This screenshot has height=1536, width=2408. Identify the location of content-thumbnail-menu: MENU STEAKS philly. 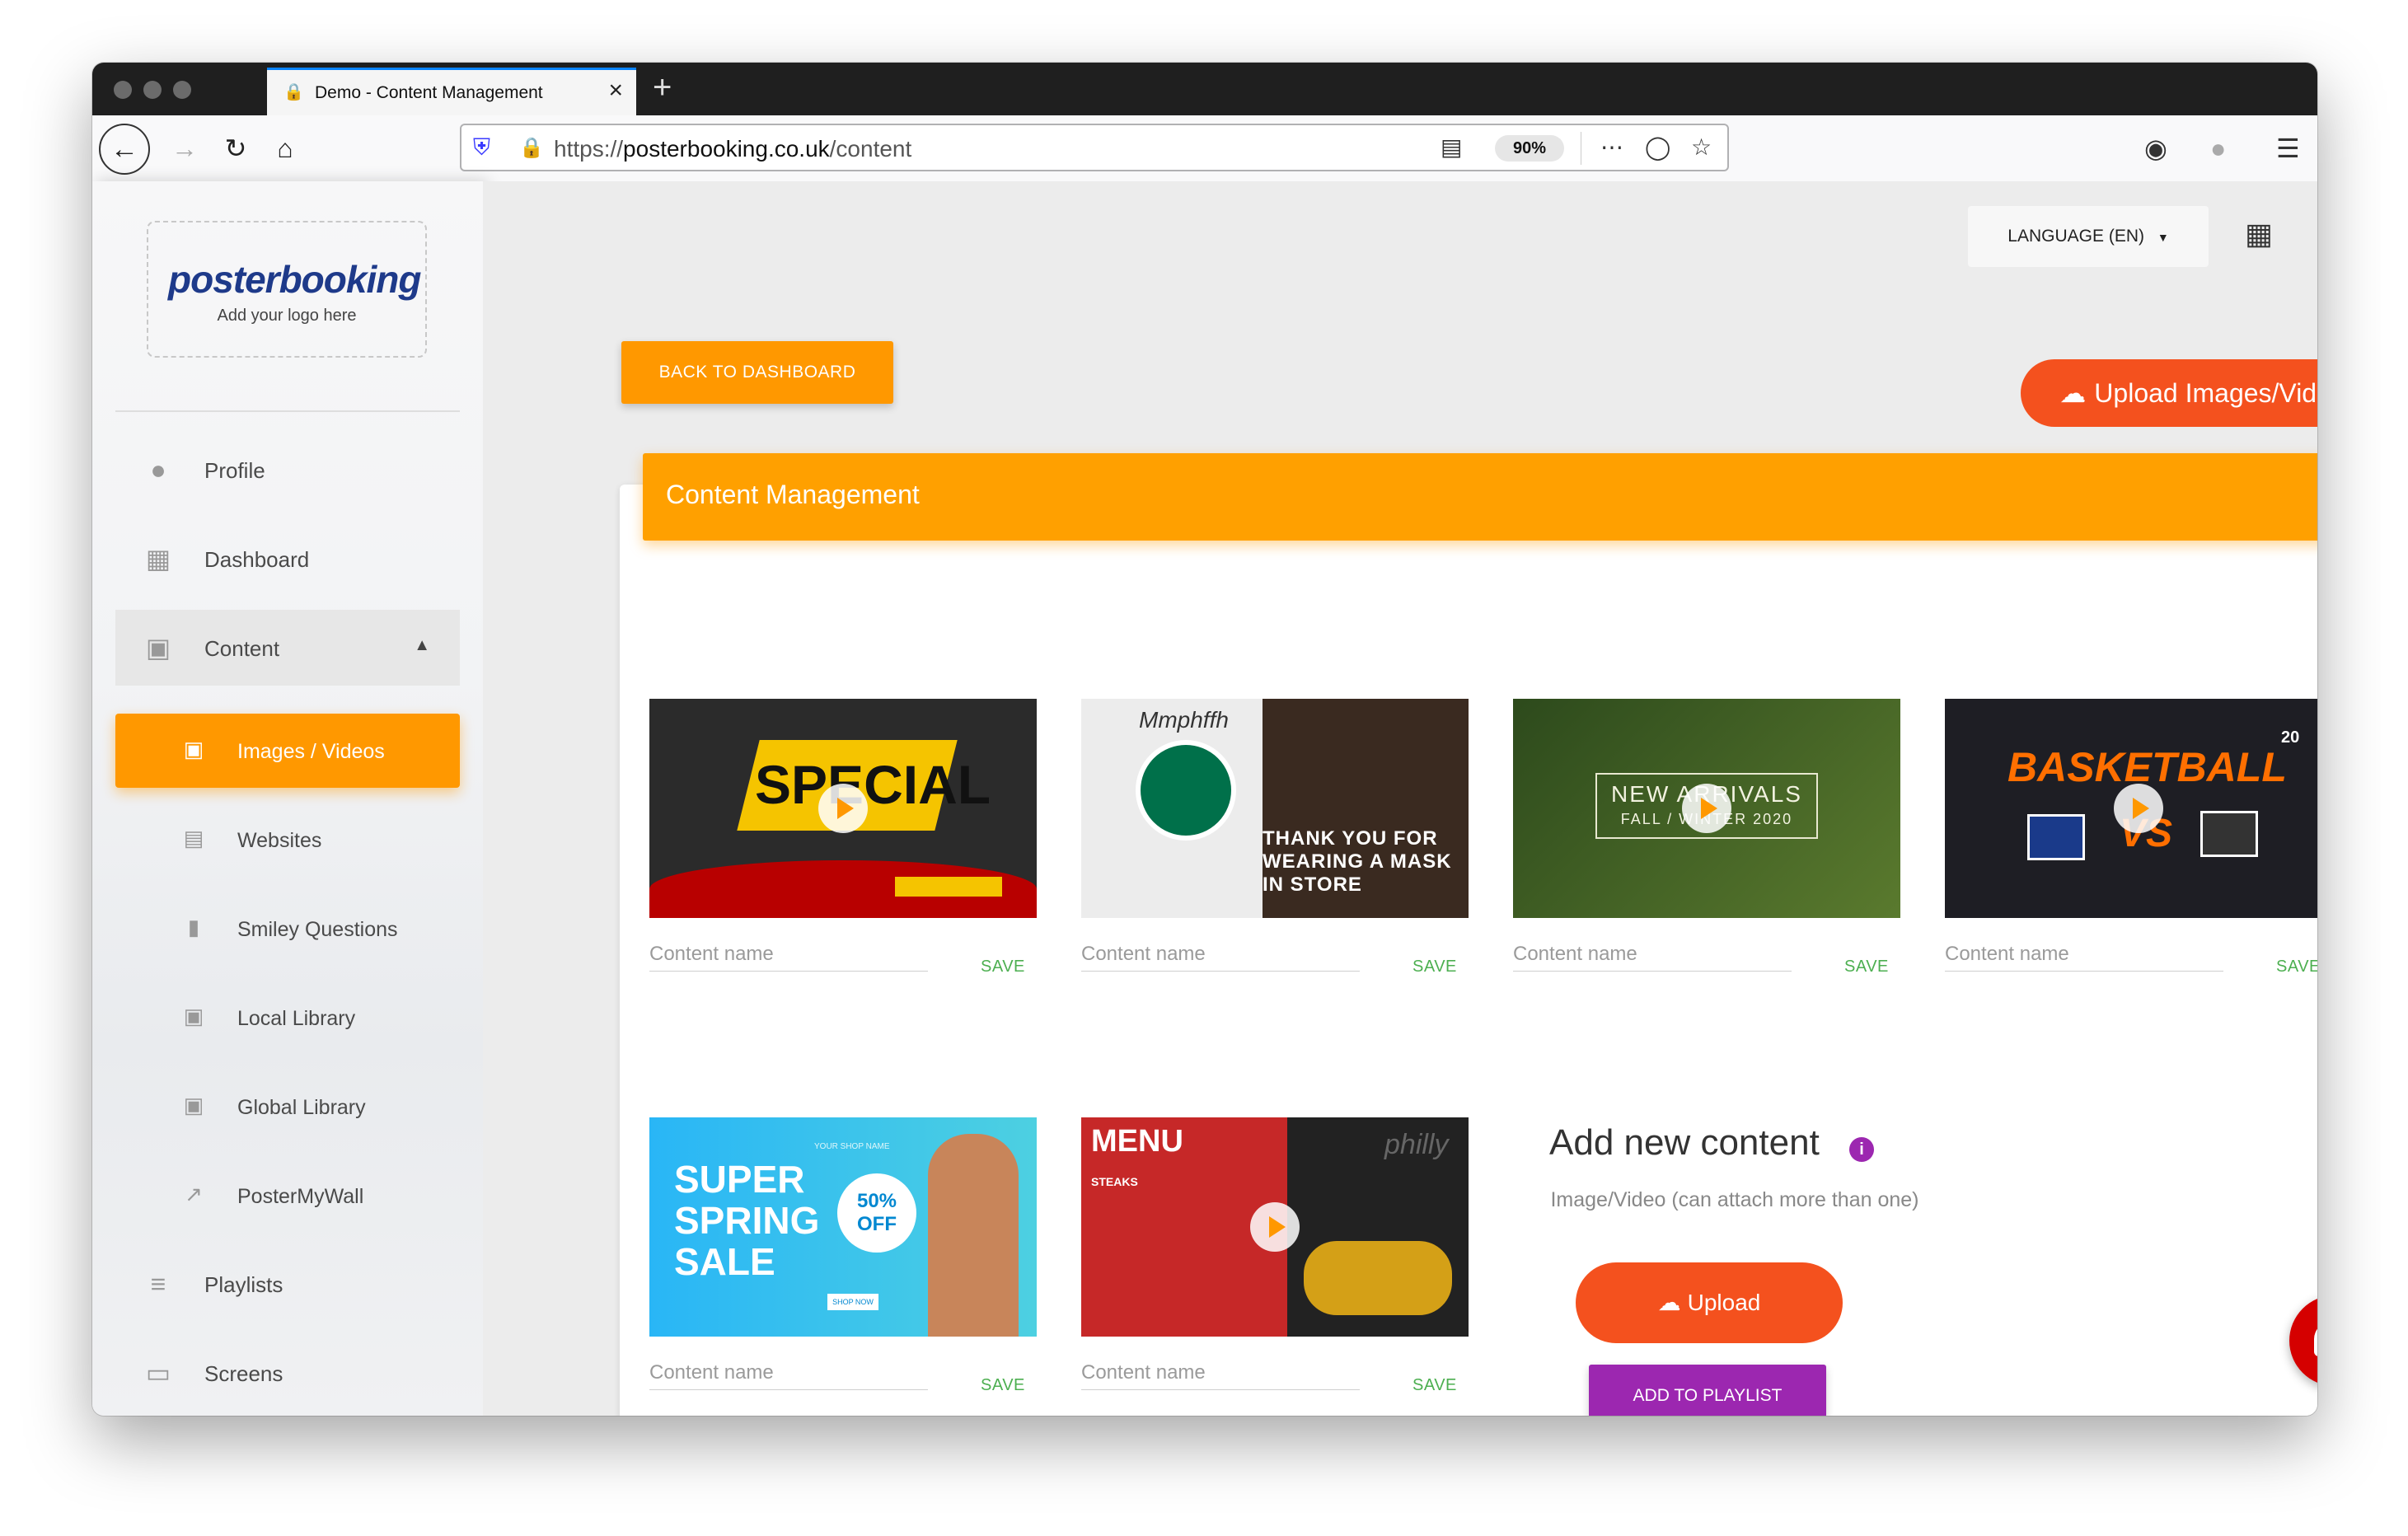
(1275, 1227).